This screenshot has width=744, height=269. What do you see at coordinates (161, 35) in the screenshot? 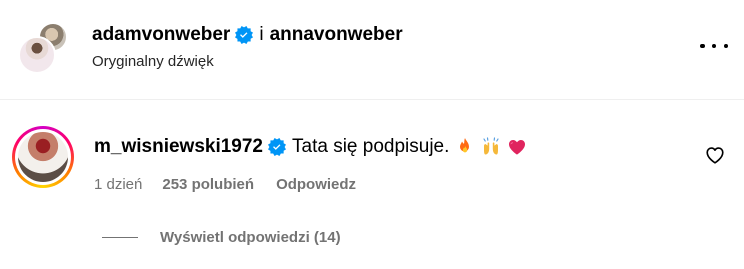
I see `author-primary-link: adamvonweber` at bounding box center [161, 35].